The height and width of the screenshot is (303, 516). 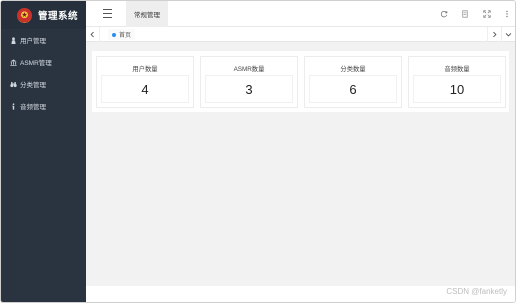 What do you see at coordinates (58, 16) in the screenshot?
I see `app-title: 管理系统` at bounding box center [58, 16].